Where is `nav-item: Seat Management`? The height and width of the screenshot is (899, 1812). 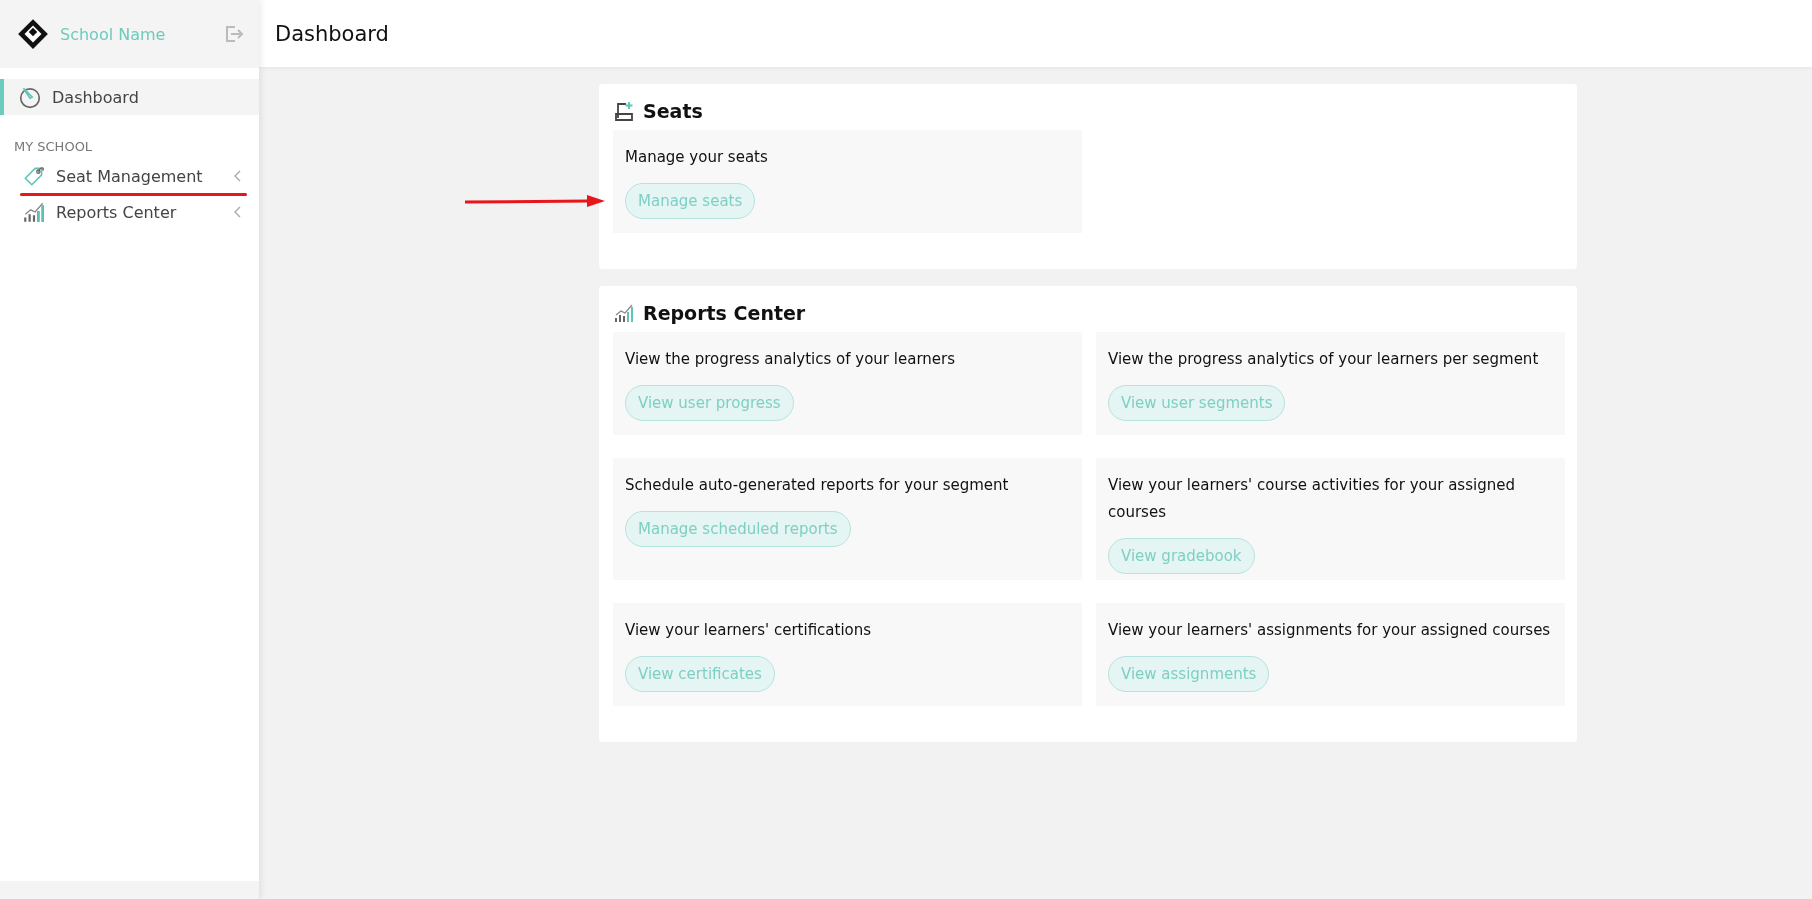 nav-item: Seat Management is located at coordinates (129, 176).